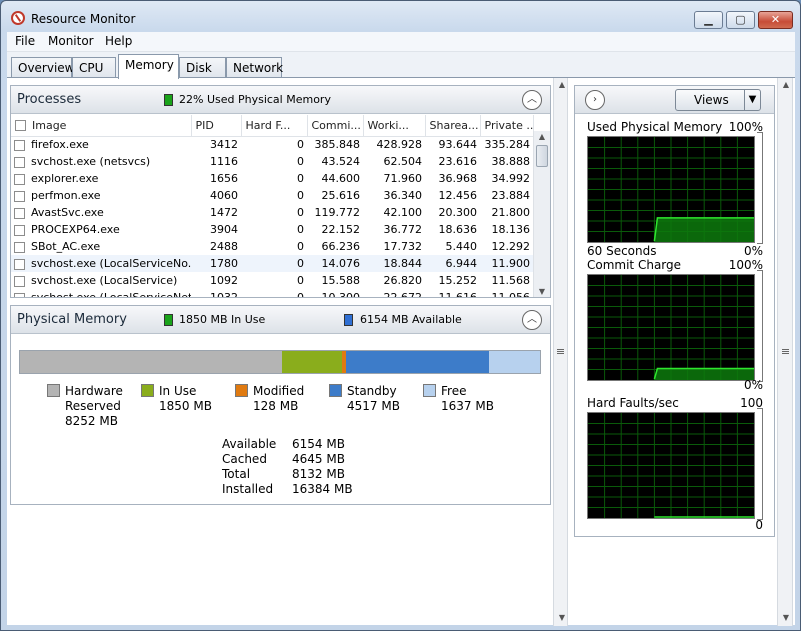  What do you see at coordinates (708, 20) in the screenshot?
I see `minimize-button: ▁` at bounding box center [708, 20].